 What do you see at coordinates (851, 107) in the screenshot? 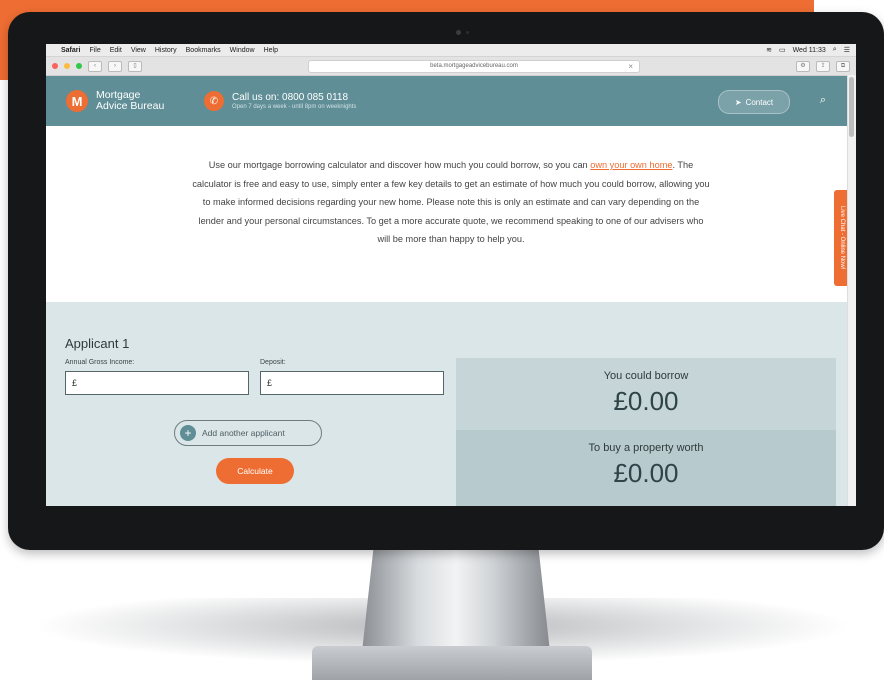
I see `scrollbar-thumb` at bounding box center [851, 107].